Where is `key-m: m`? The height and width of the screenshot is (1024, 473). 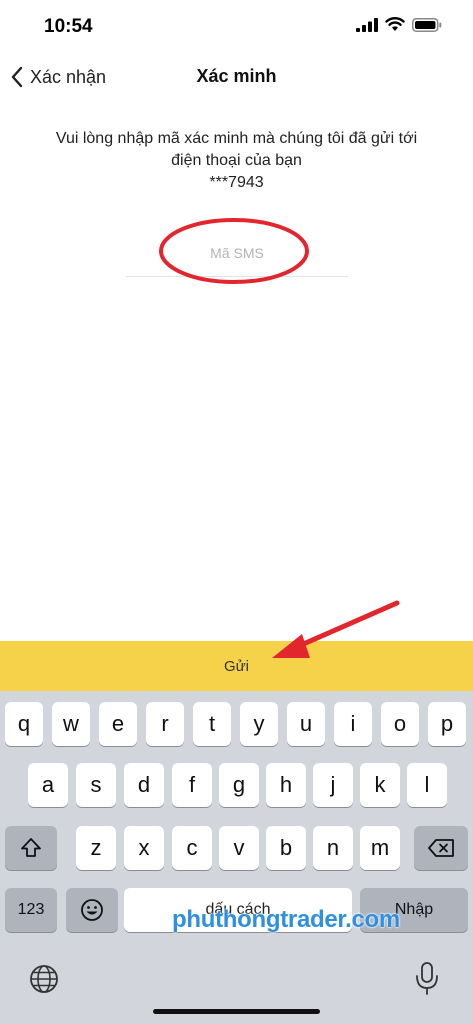 key-m: m is located at coordinates (380, 848).